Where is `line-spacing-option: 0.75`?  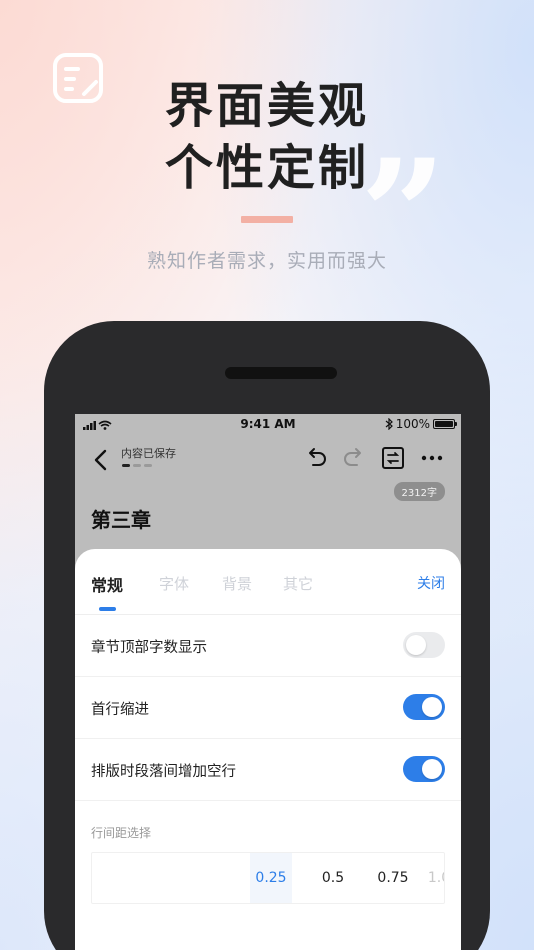 line-spacing-option: 0.75 is located at coordinates (393, 878).